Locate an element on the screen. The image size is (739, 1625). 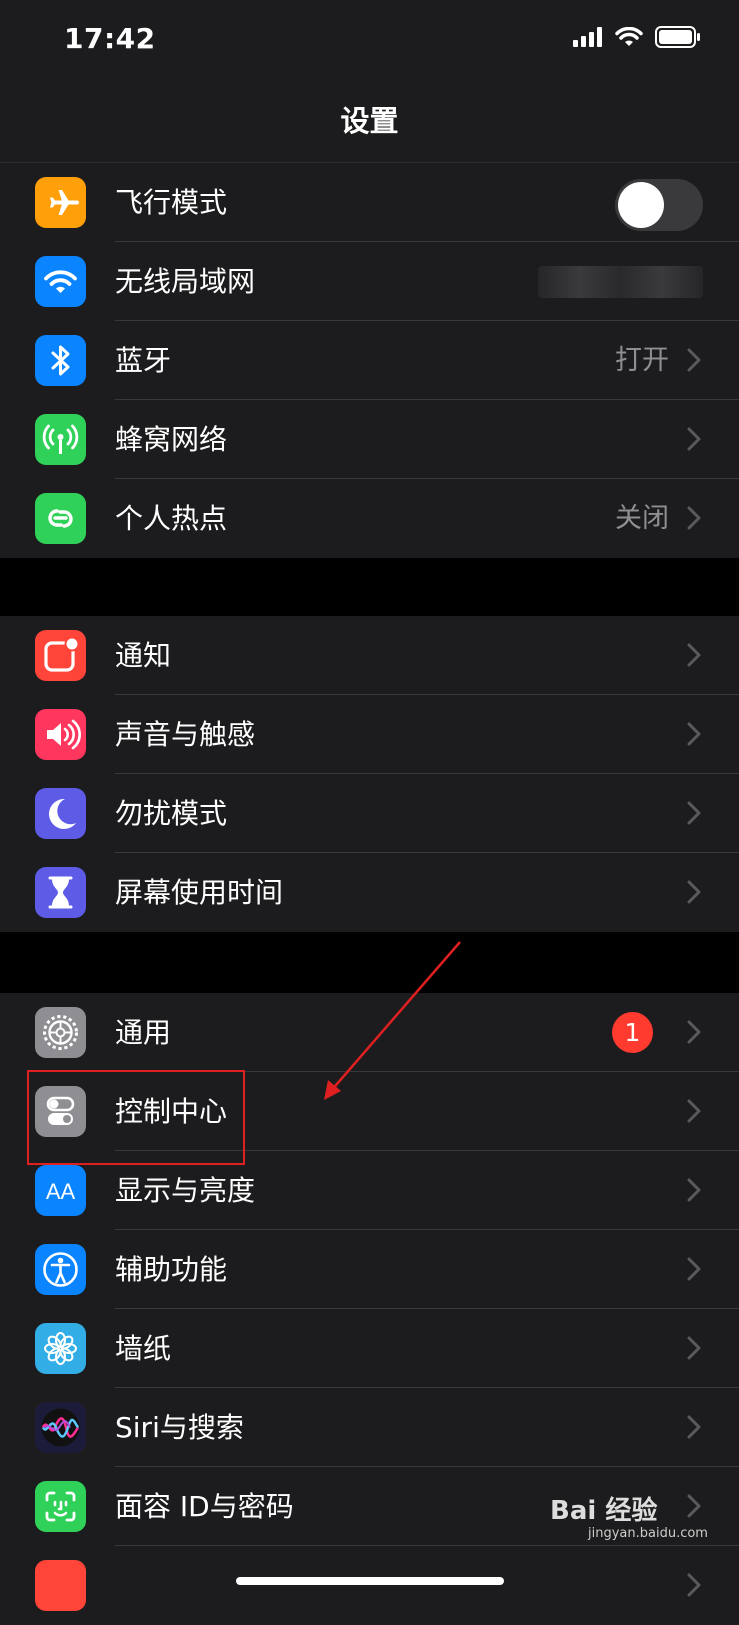
home-indicator is located at coordinates (370, 1581).